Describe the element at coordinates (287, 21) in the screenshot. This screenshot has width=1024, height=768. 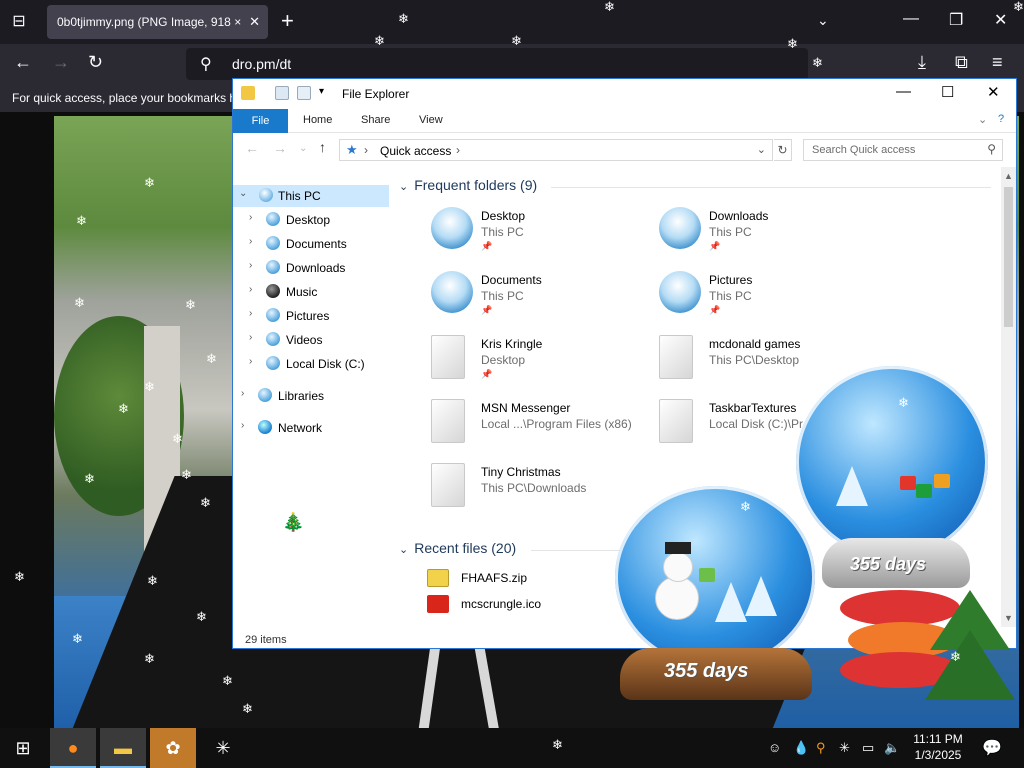
I see `new-tab-button: +` at that location.